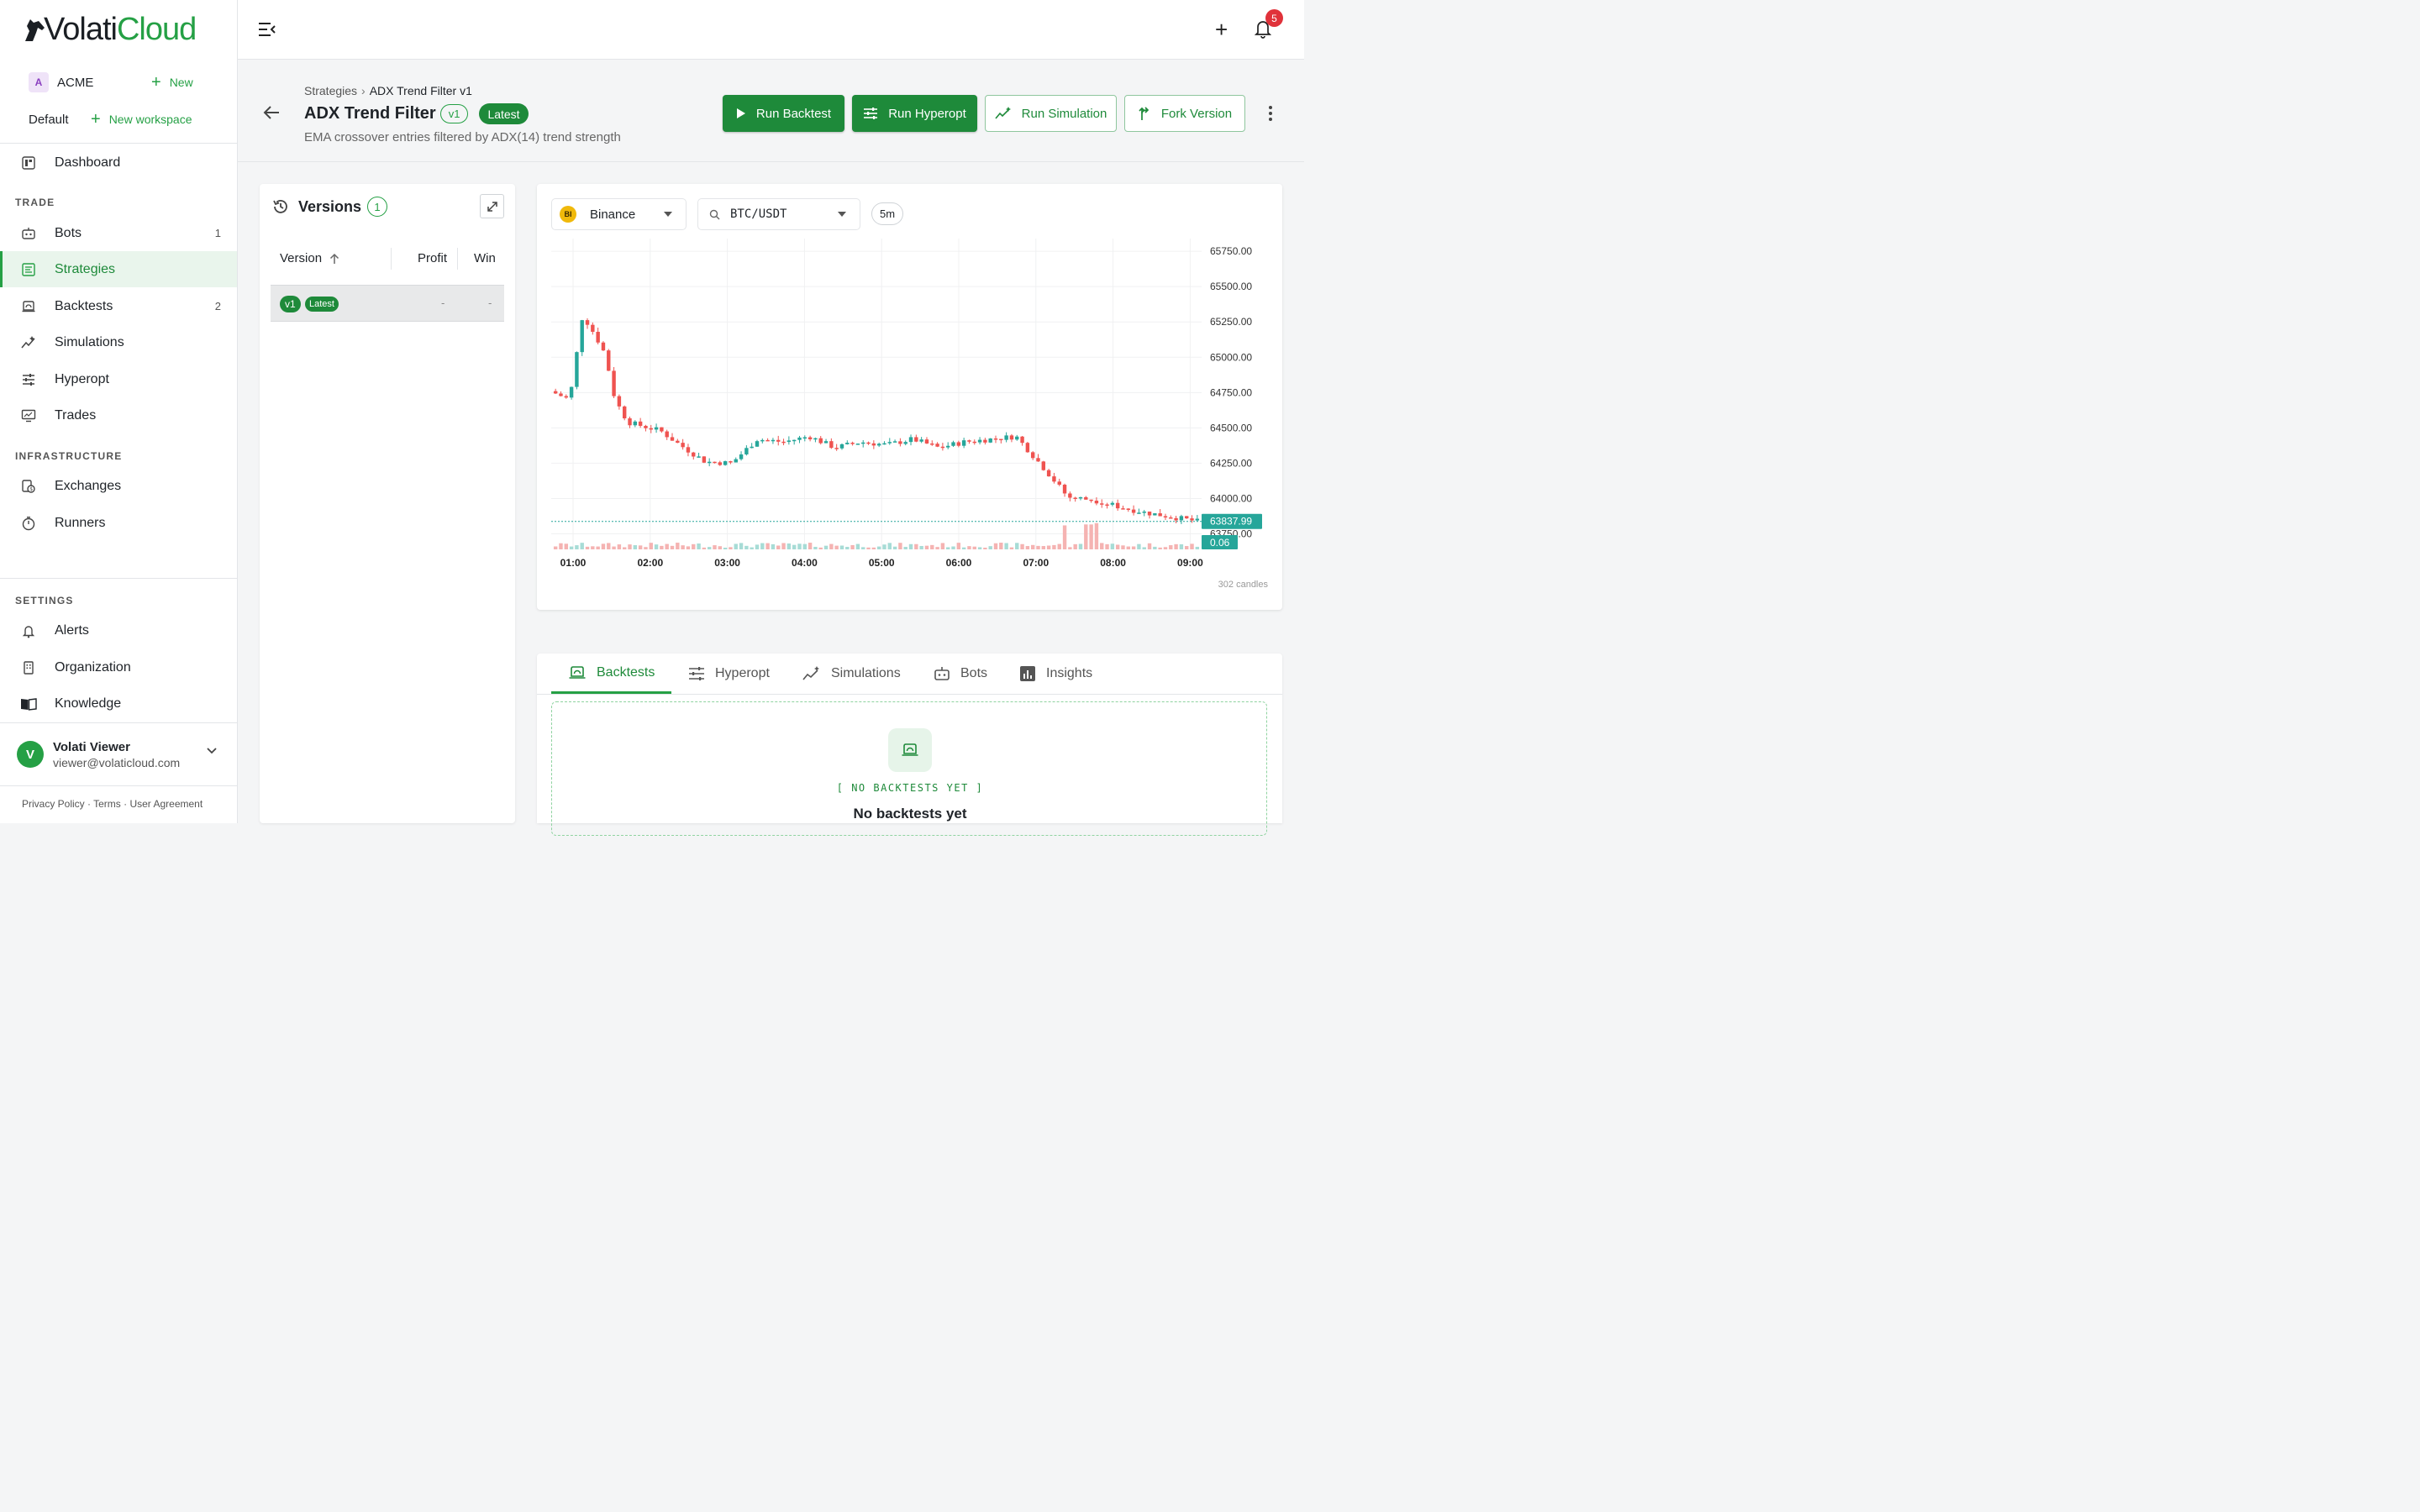  I want to click on robot-icon, so click(28, 233).